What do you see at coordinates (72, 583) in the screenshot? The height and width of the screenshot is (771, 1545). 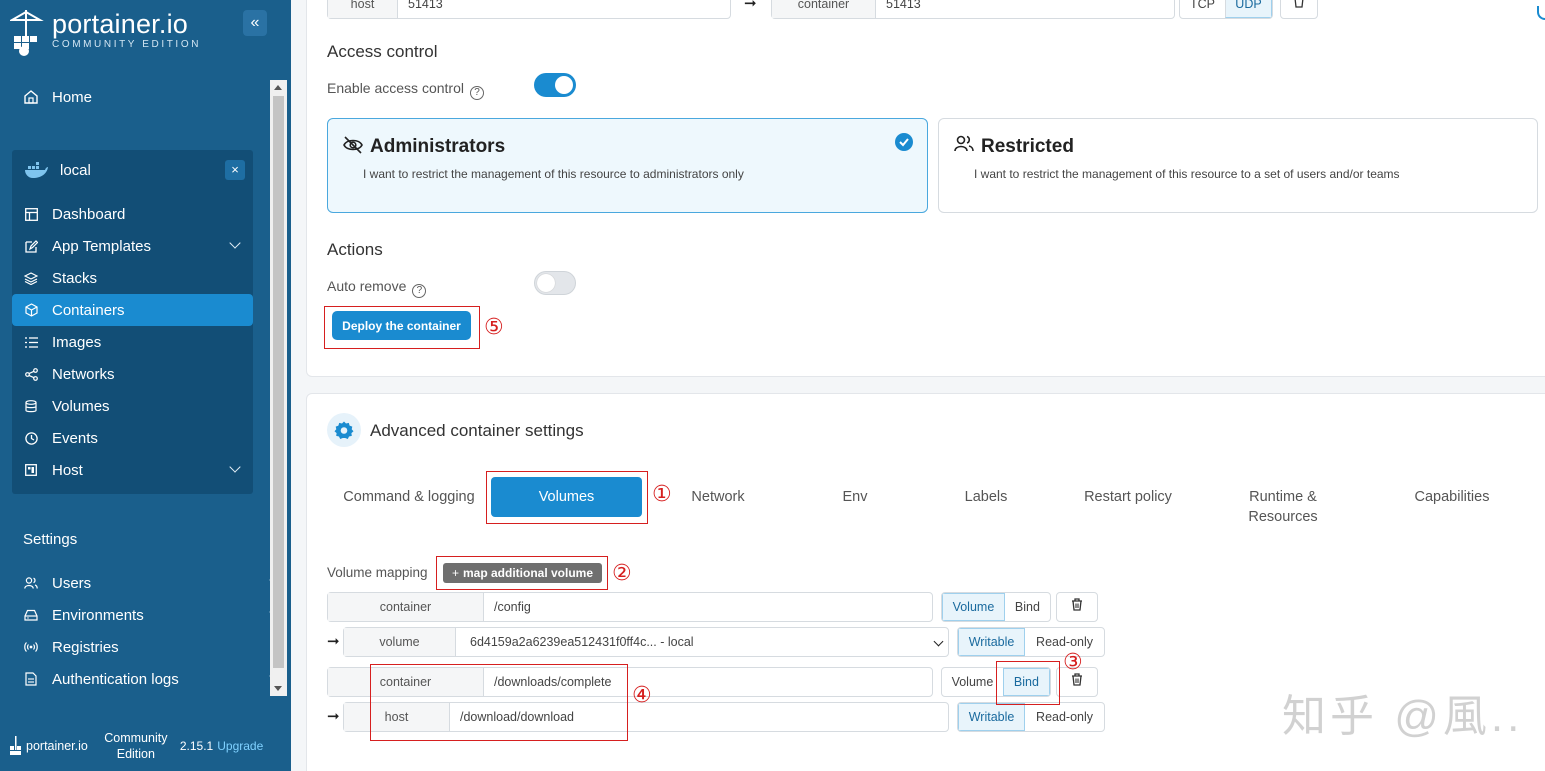 I see `sidebar-item-label: Users` at bounding box center [72, 583].